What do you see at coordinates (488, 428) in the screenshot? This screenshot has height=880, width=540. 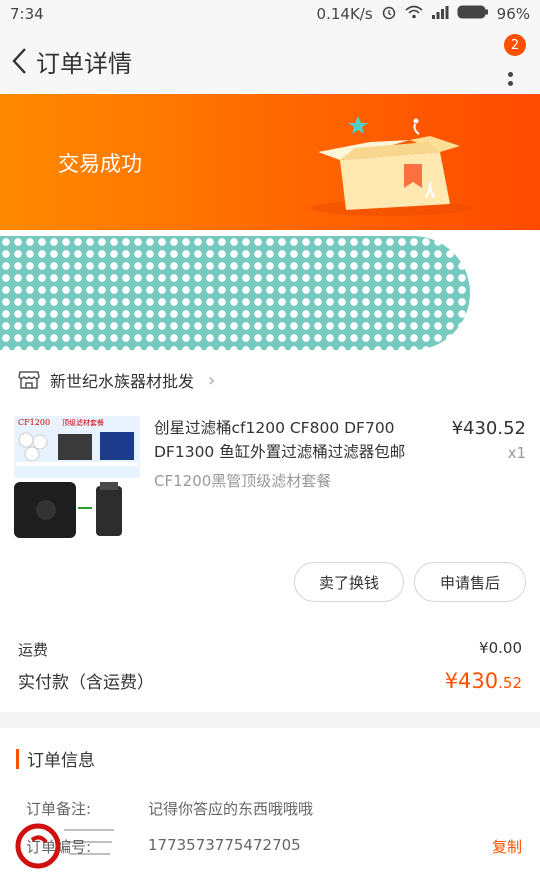 I see `product-price: ¥430.52` at bounding box center [488, 428].